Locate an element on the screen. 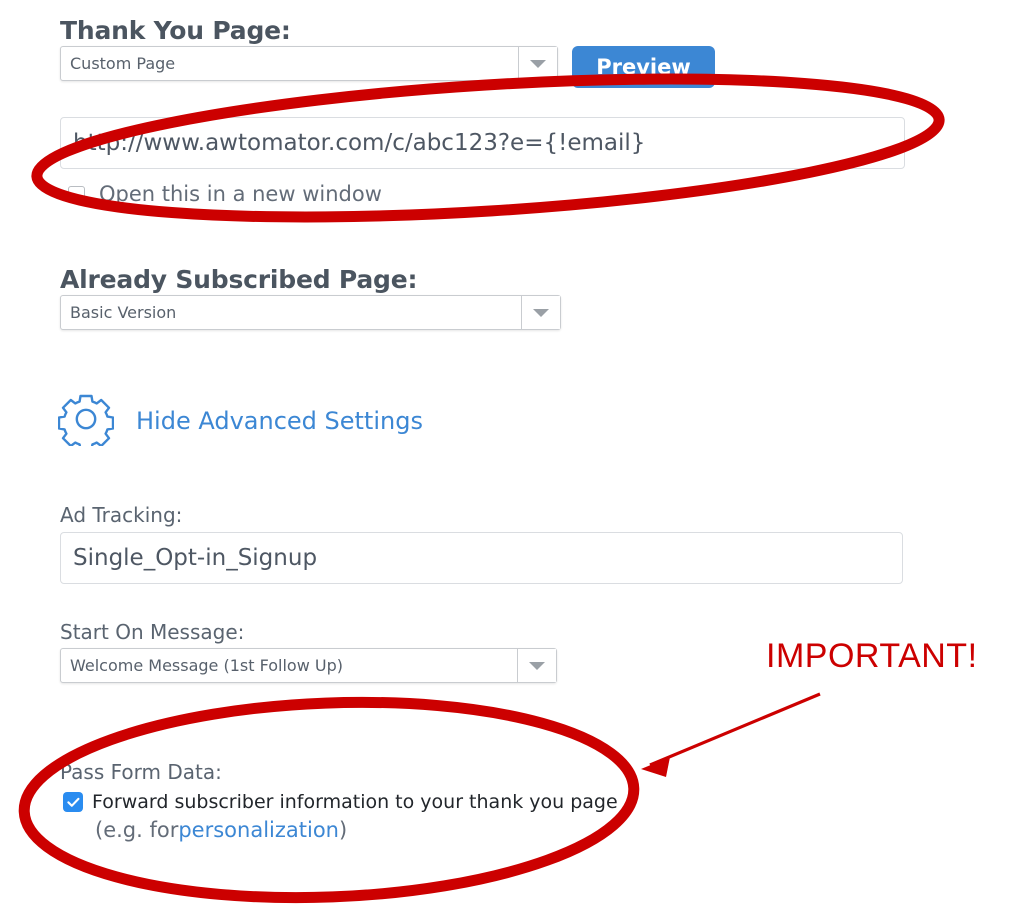  pass-form-data-label: Pass Form Data: is located at coordinates (141, 772).